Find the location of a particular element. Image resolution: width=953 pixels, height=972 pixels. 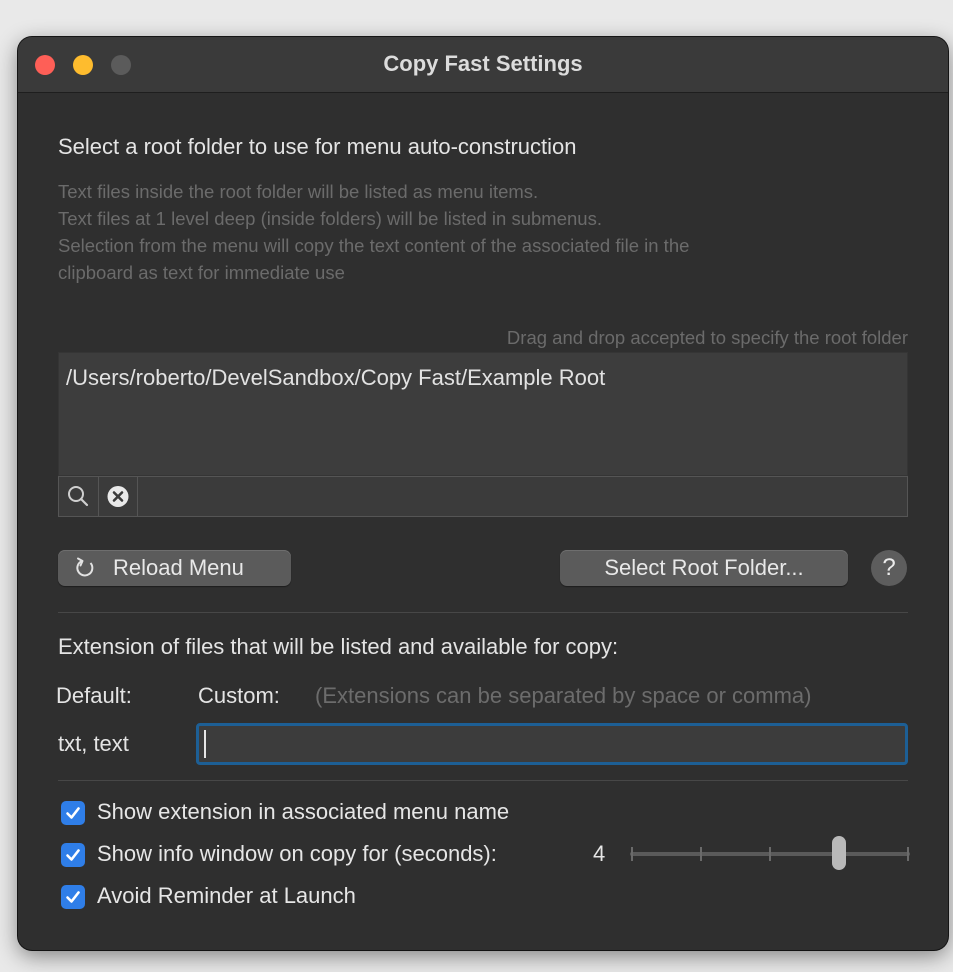

clear-icon is located at coordinates (118, 496).